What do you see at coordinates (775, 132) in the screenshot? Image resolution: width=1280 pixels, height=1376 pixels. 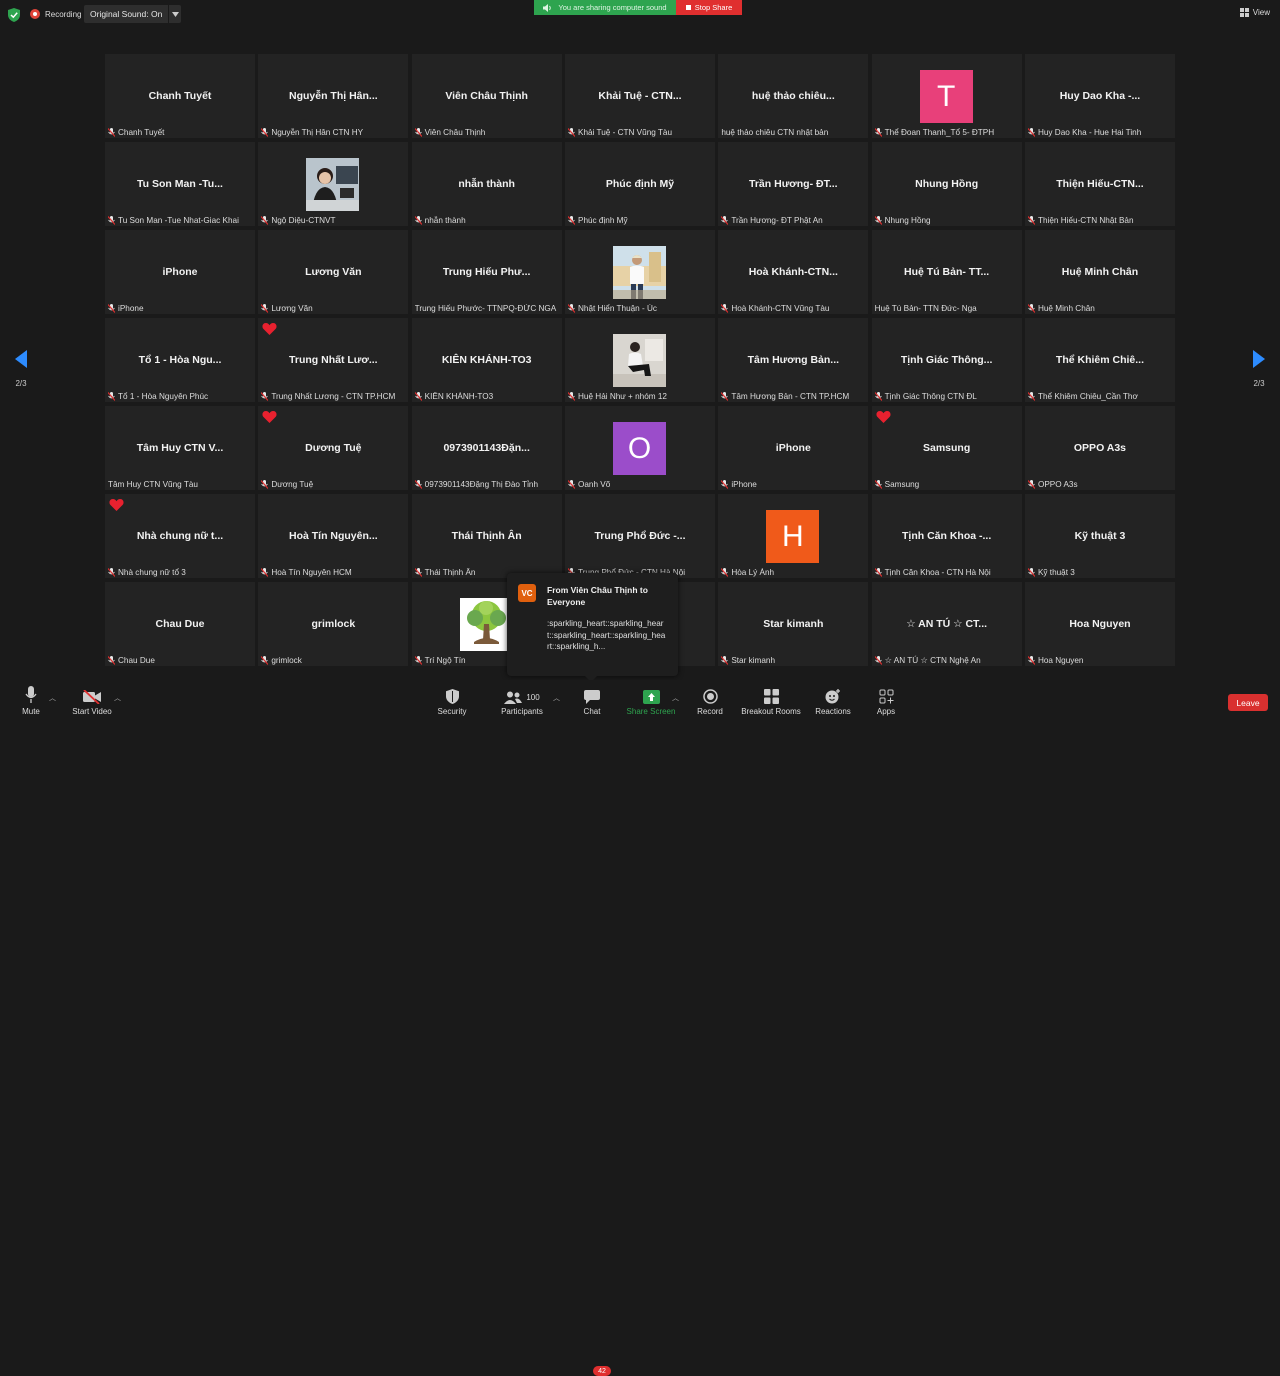 I see `participant-label-text: huệ thảo chiêu CTN nhật bản` at bounding box center [775, 132].